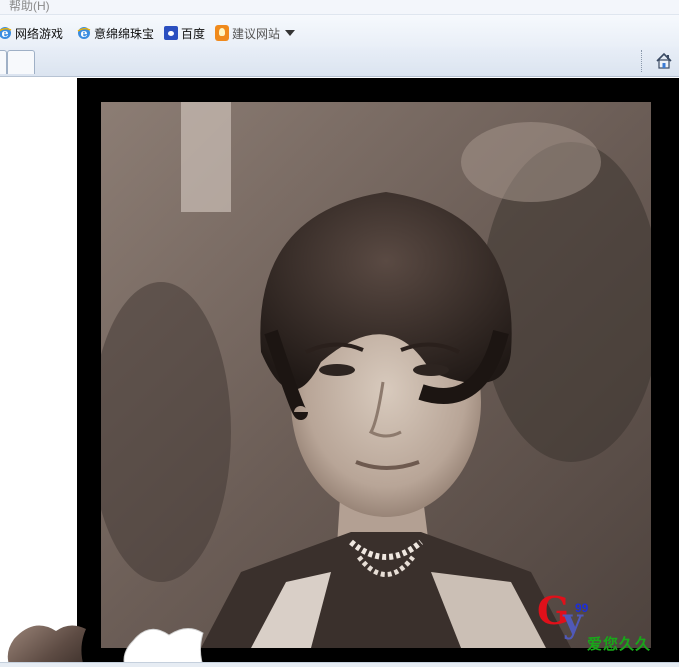 This screenshot has height=667, width=679. Describe the element at coordinates (339, 664) in the screenshot. I see `status-bar-edge` at that location.